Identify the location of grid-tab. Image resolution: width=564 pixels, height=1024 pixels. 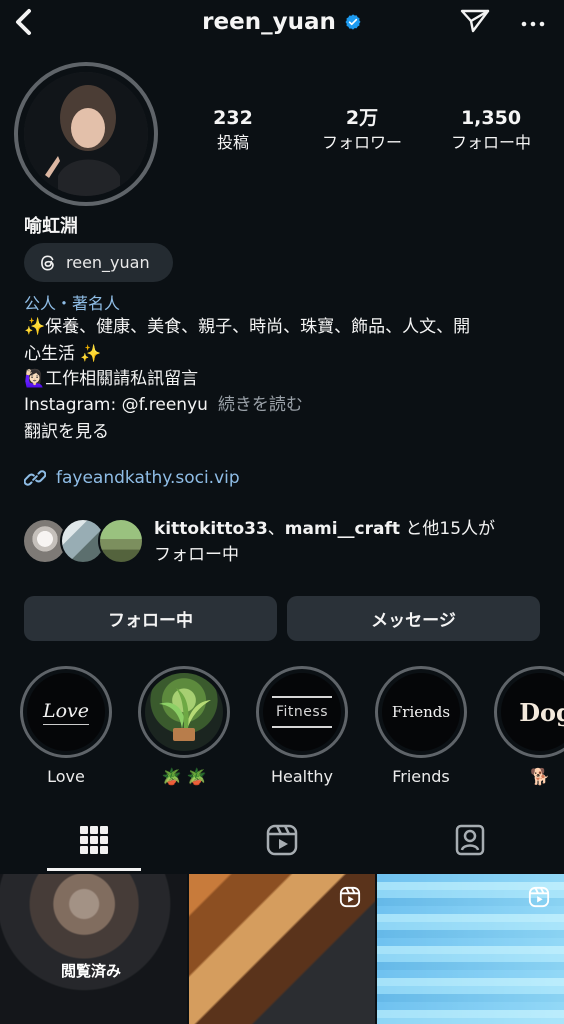
(94, 842).